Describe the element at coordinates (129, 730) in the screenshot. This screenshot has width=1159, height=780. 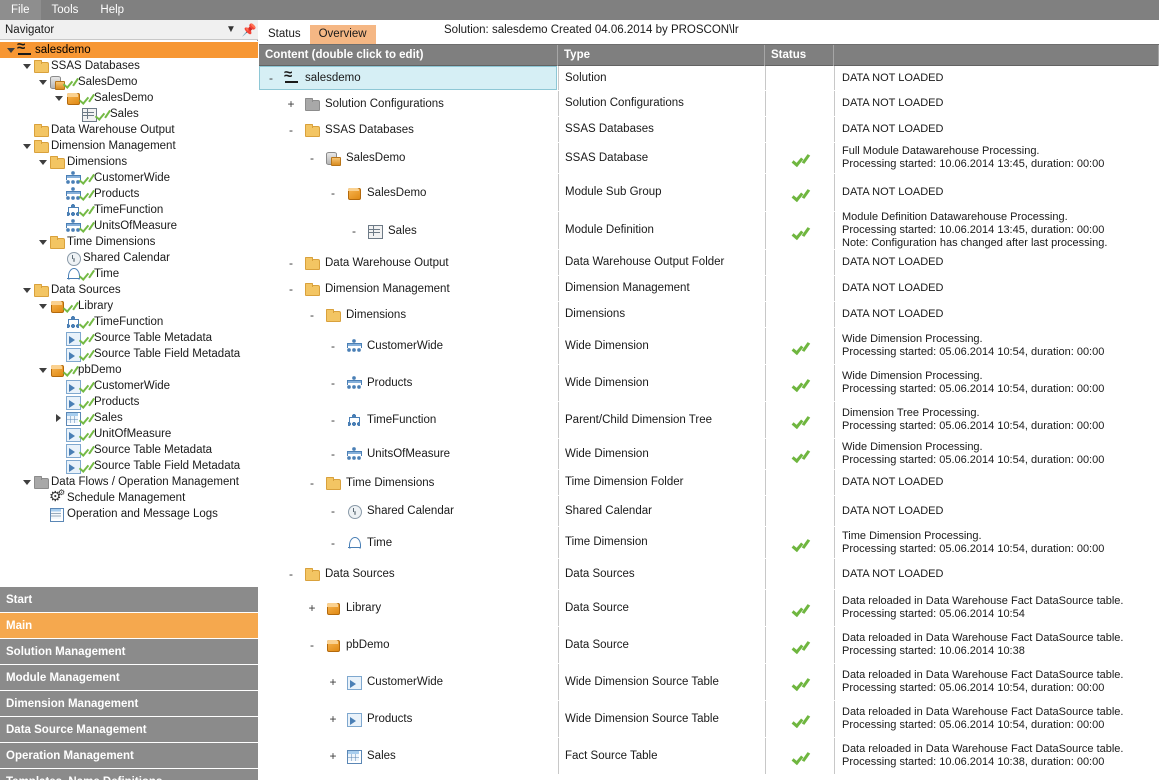
I see `nav-button-data-source-management: Data Source Management` at that location.